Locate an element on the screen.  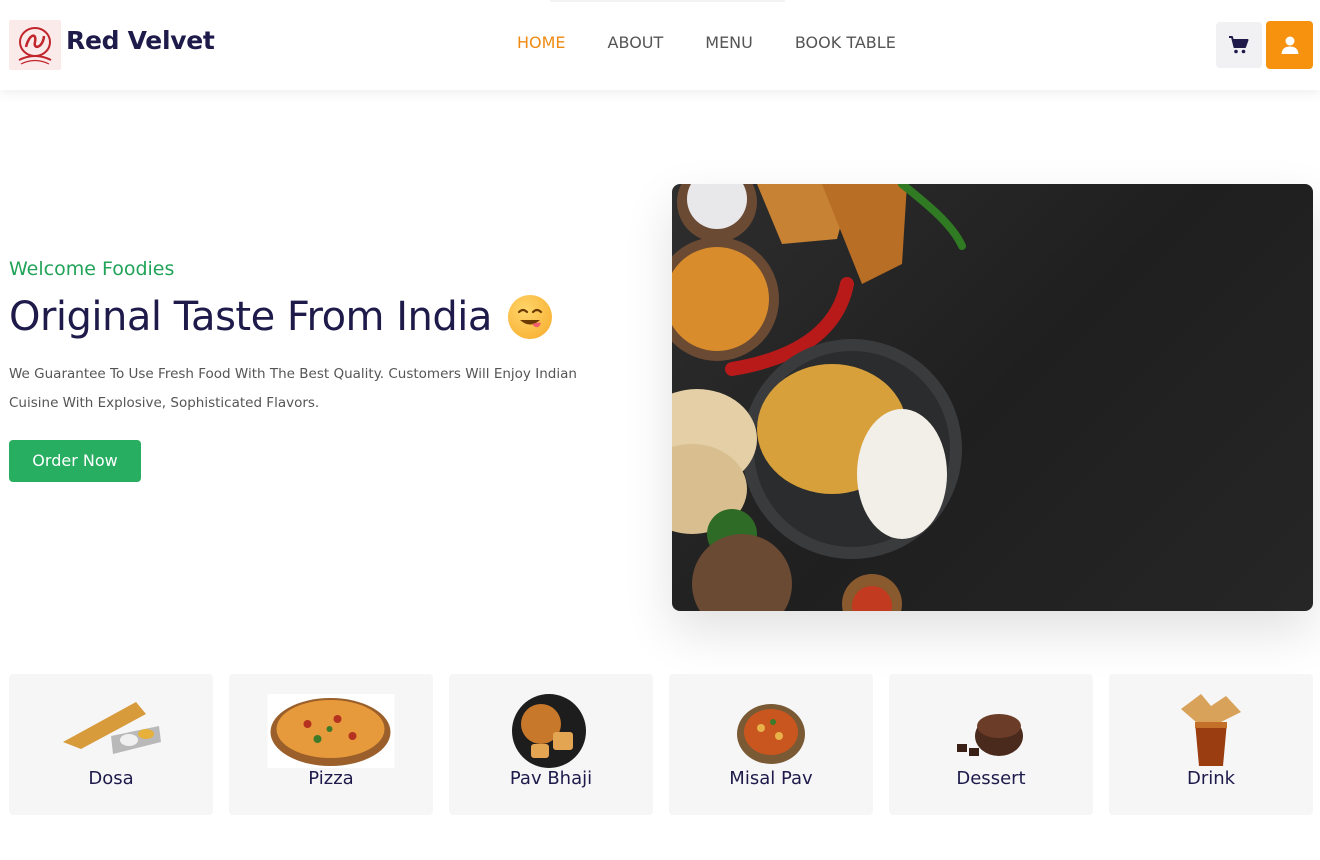
category-card-misal-pav: Misal Pav is located at coordinates (771, 744).